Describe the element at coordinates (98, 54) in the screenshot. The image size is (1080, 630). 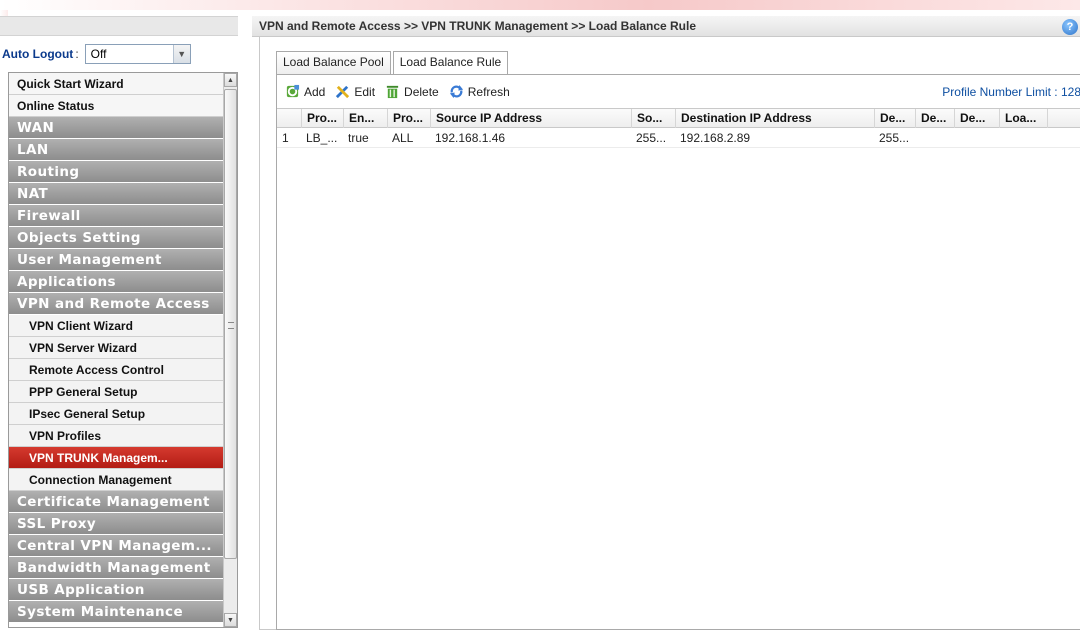
I see `auto-logout-value: Off` at that location.